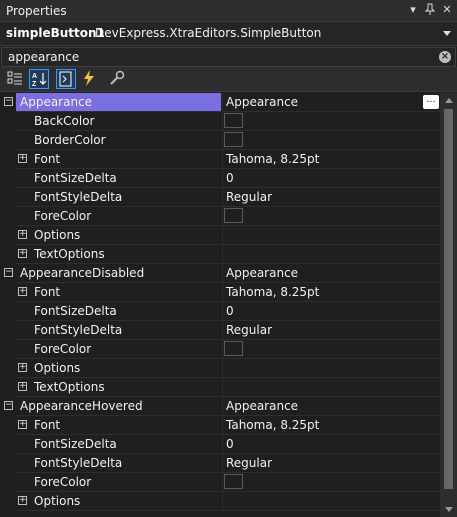  I want to click on property-pages-button, so click(118, 79).